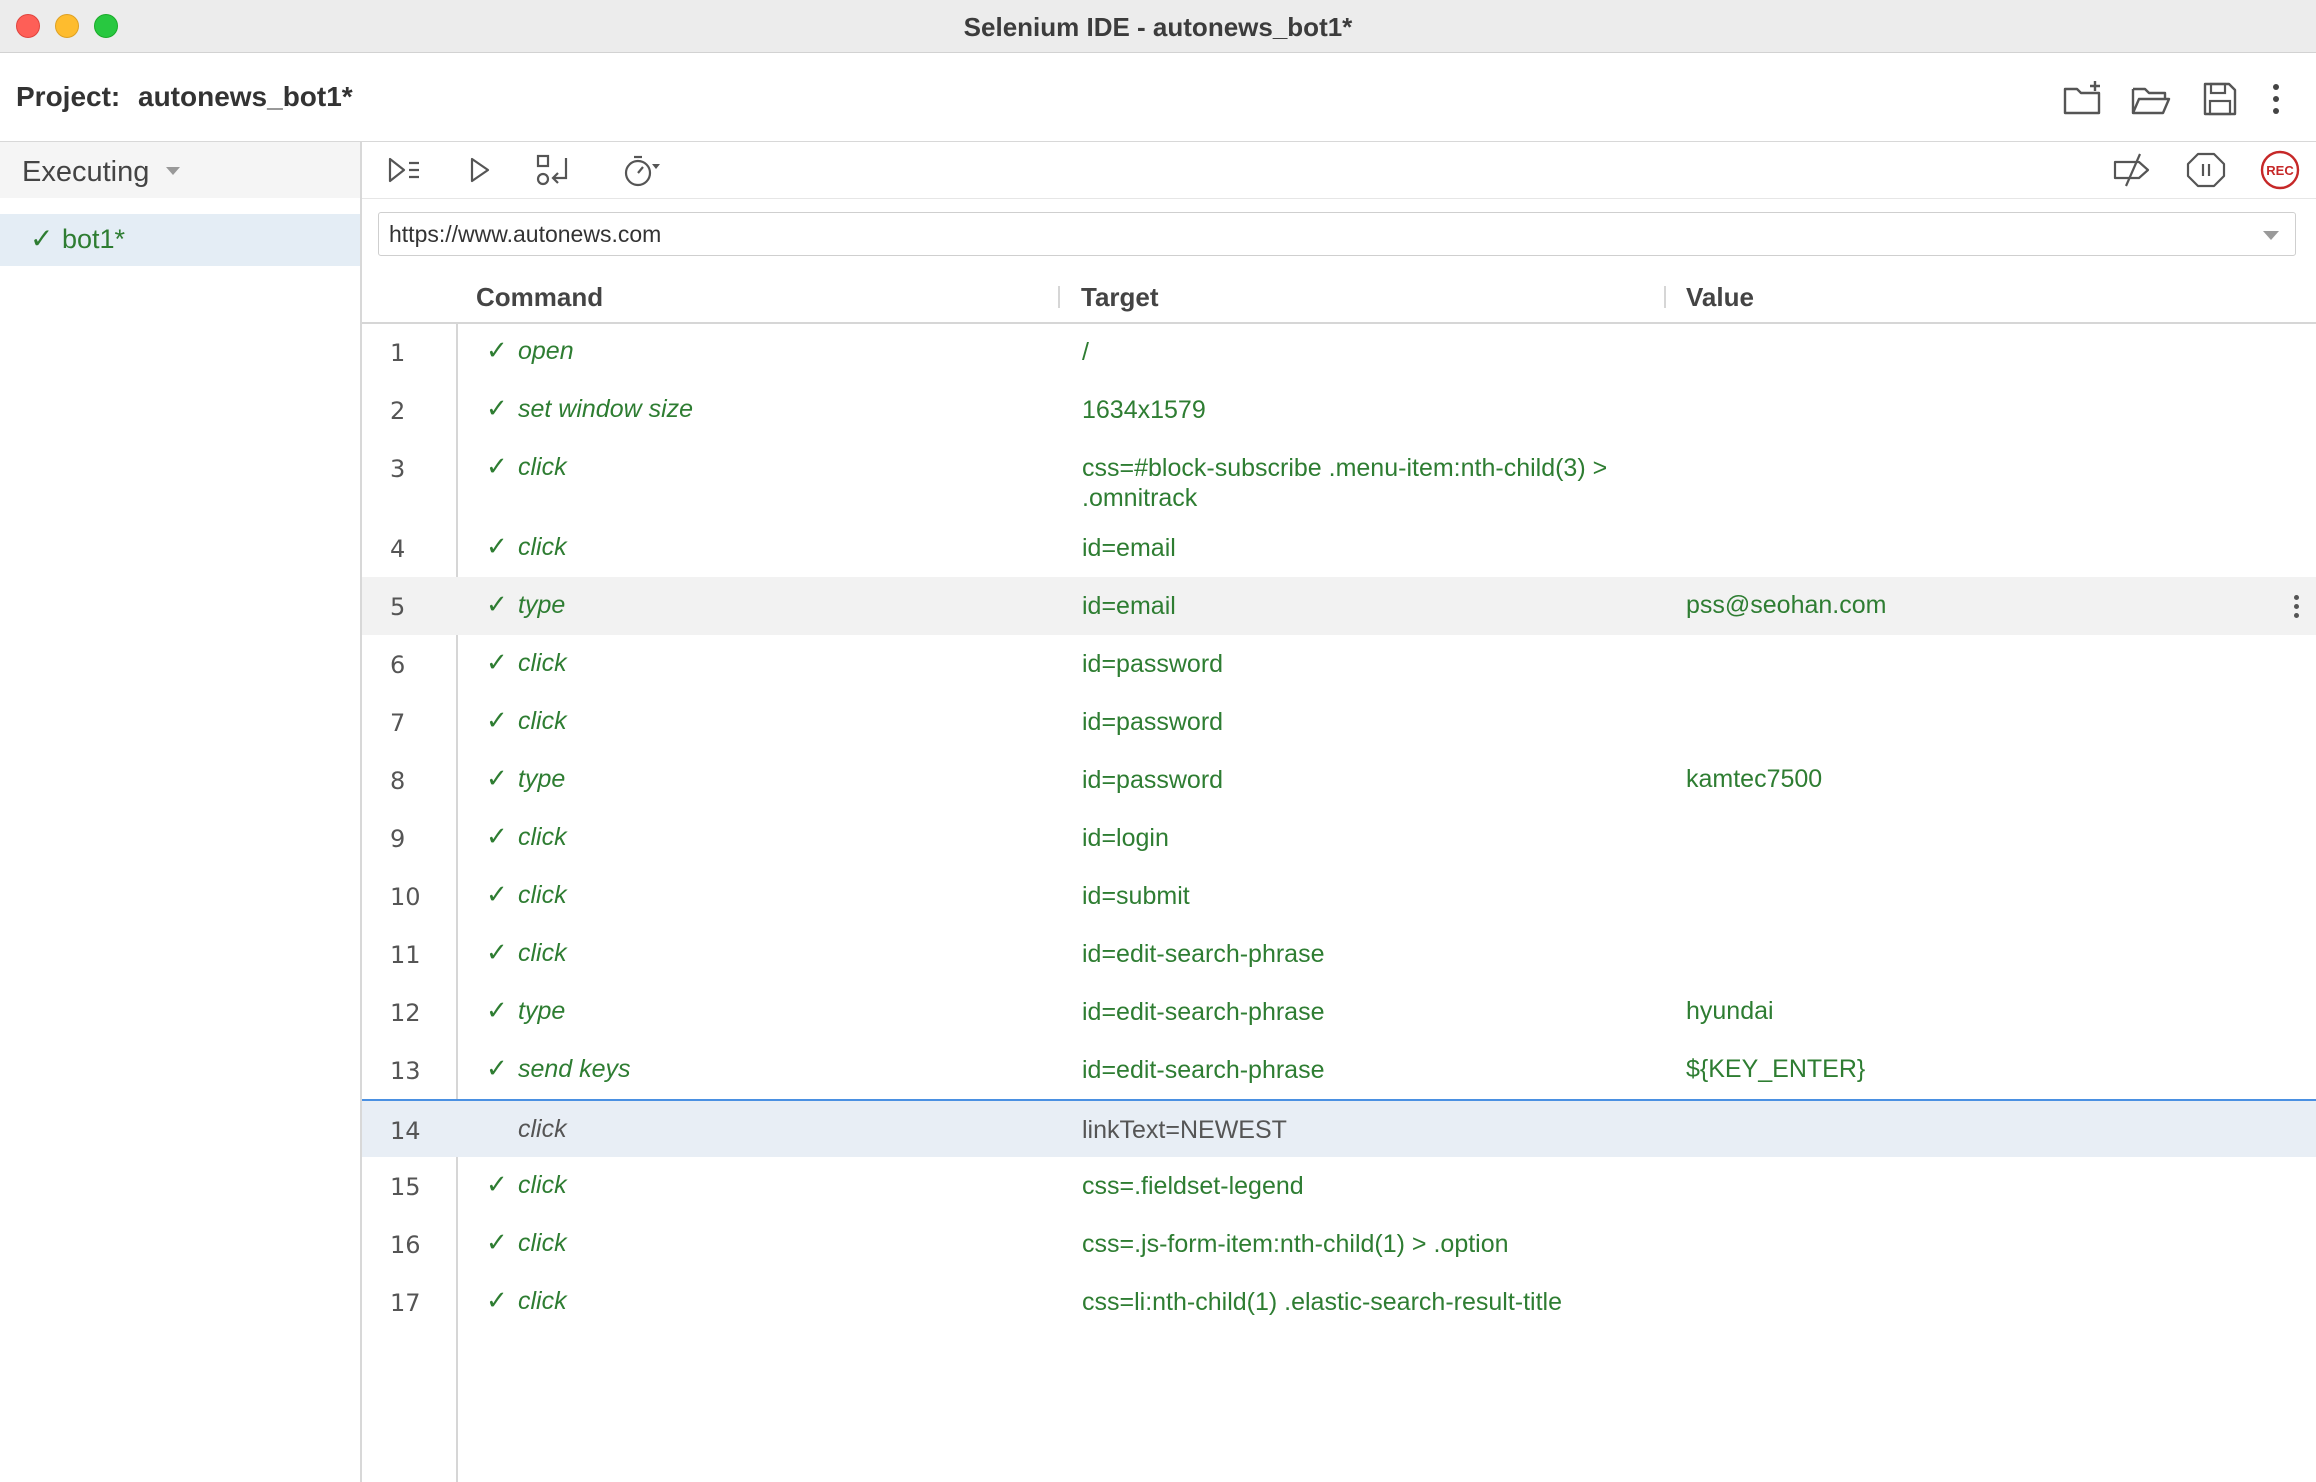 The width and height of the screenshot is (2316, 1482). What do you see at coordinates (574, 1069) in the screenshot?
I see `command-cell: send keys` at bounding box center [574, 1069].